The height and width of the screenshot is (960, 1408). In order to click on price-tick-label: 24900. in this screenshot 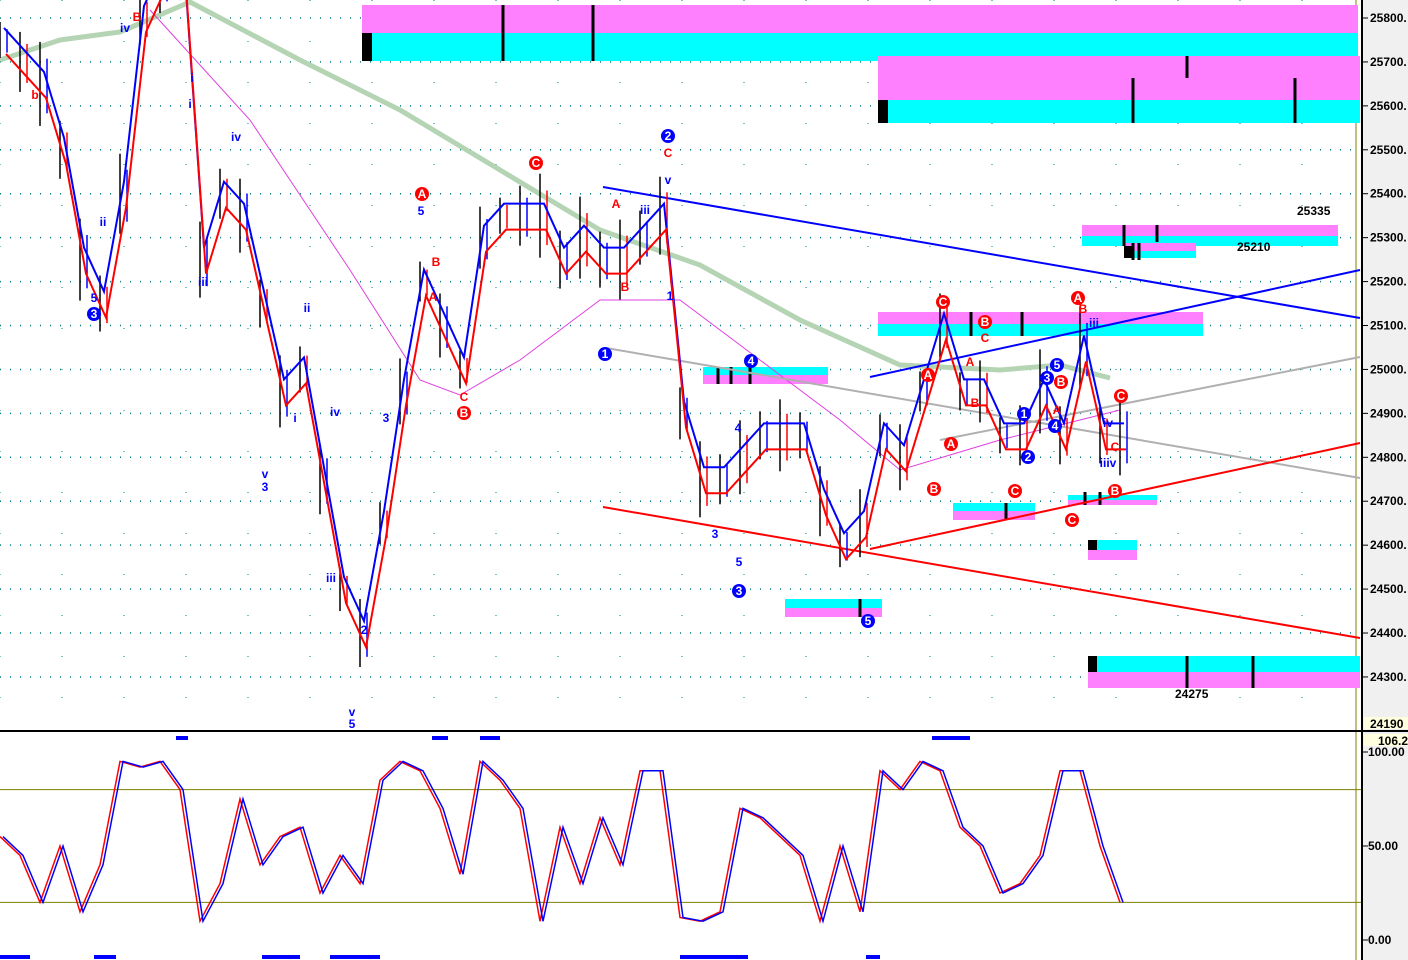, I will do `click(1388, 413)`.